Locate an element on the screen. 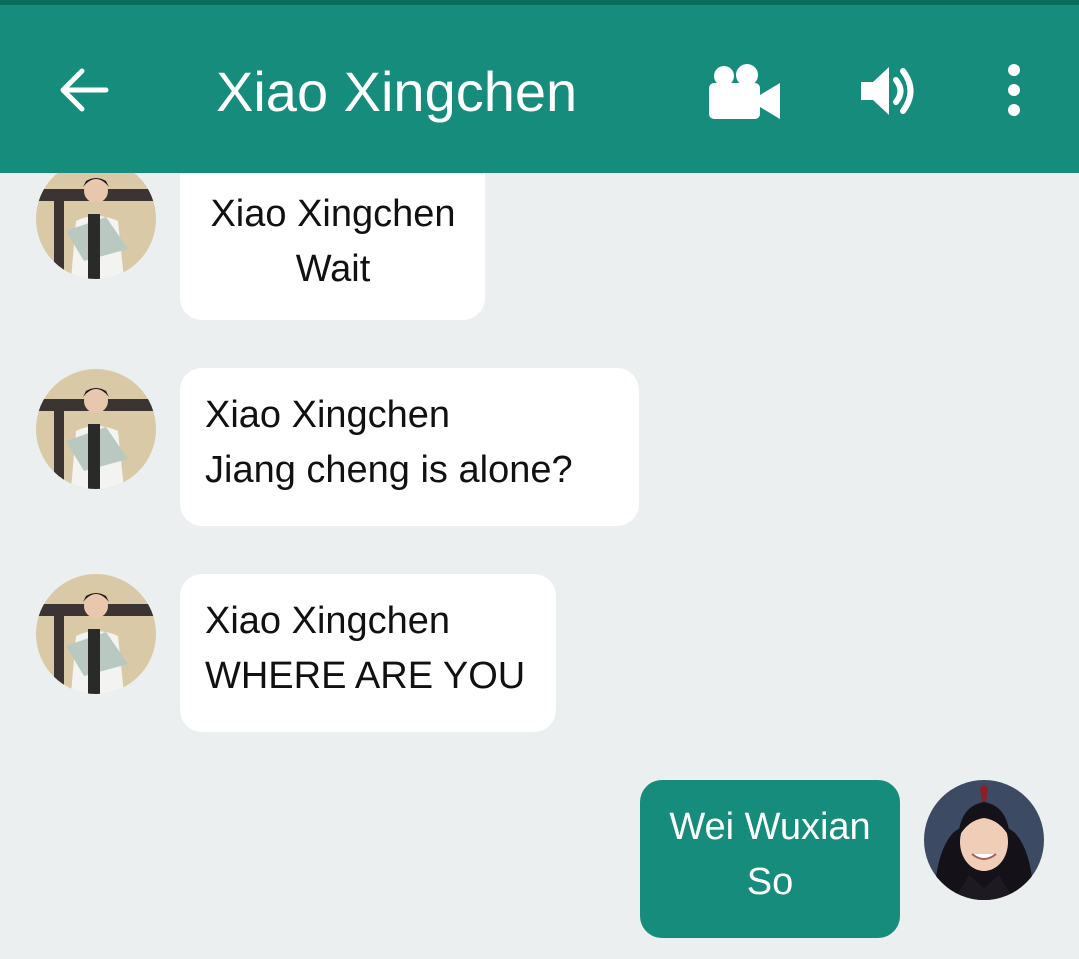  message-text: So is located at coordinates (770, 882).